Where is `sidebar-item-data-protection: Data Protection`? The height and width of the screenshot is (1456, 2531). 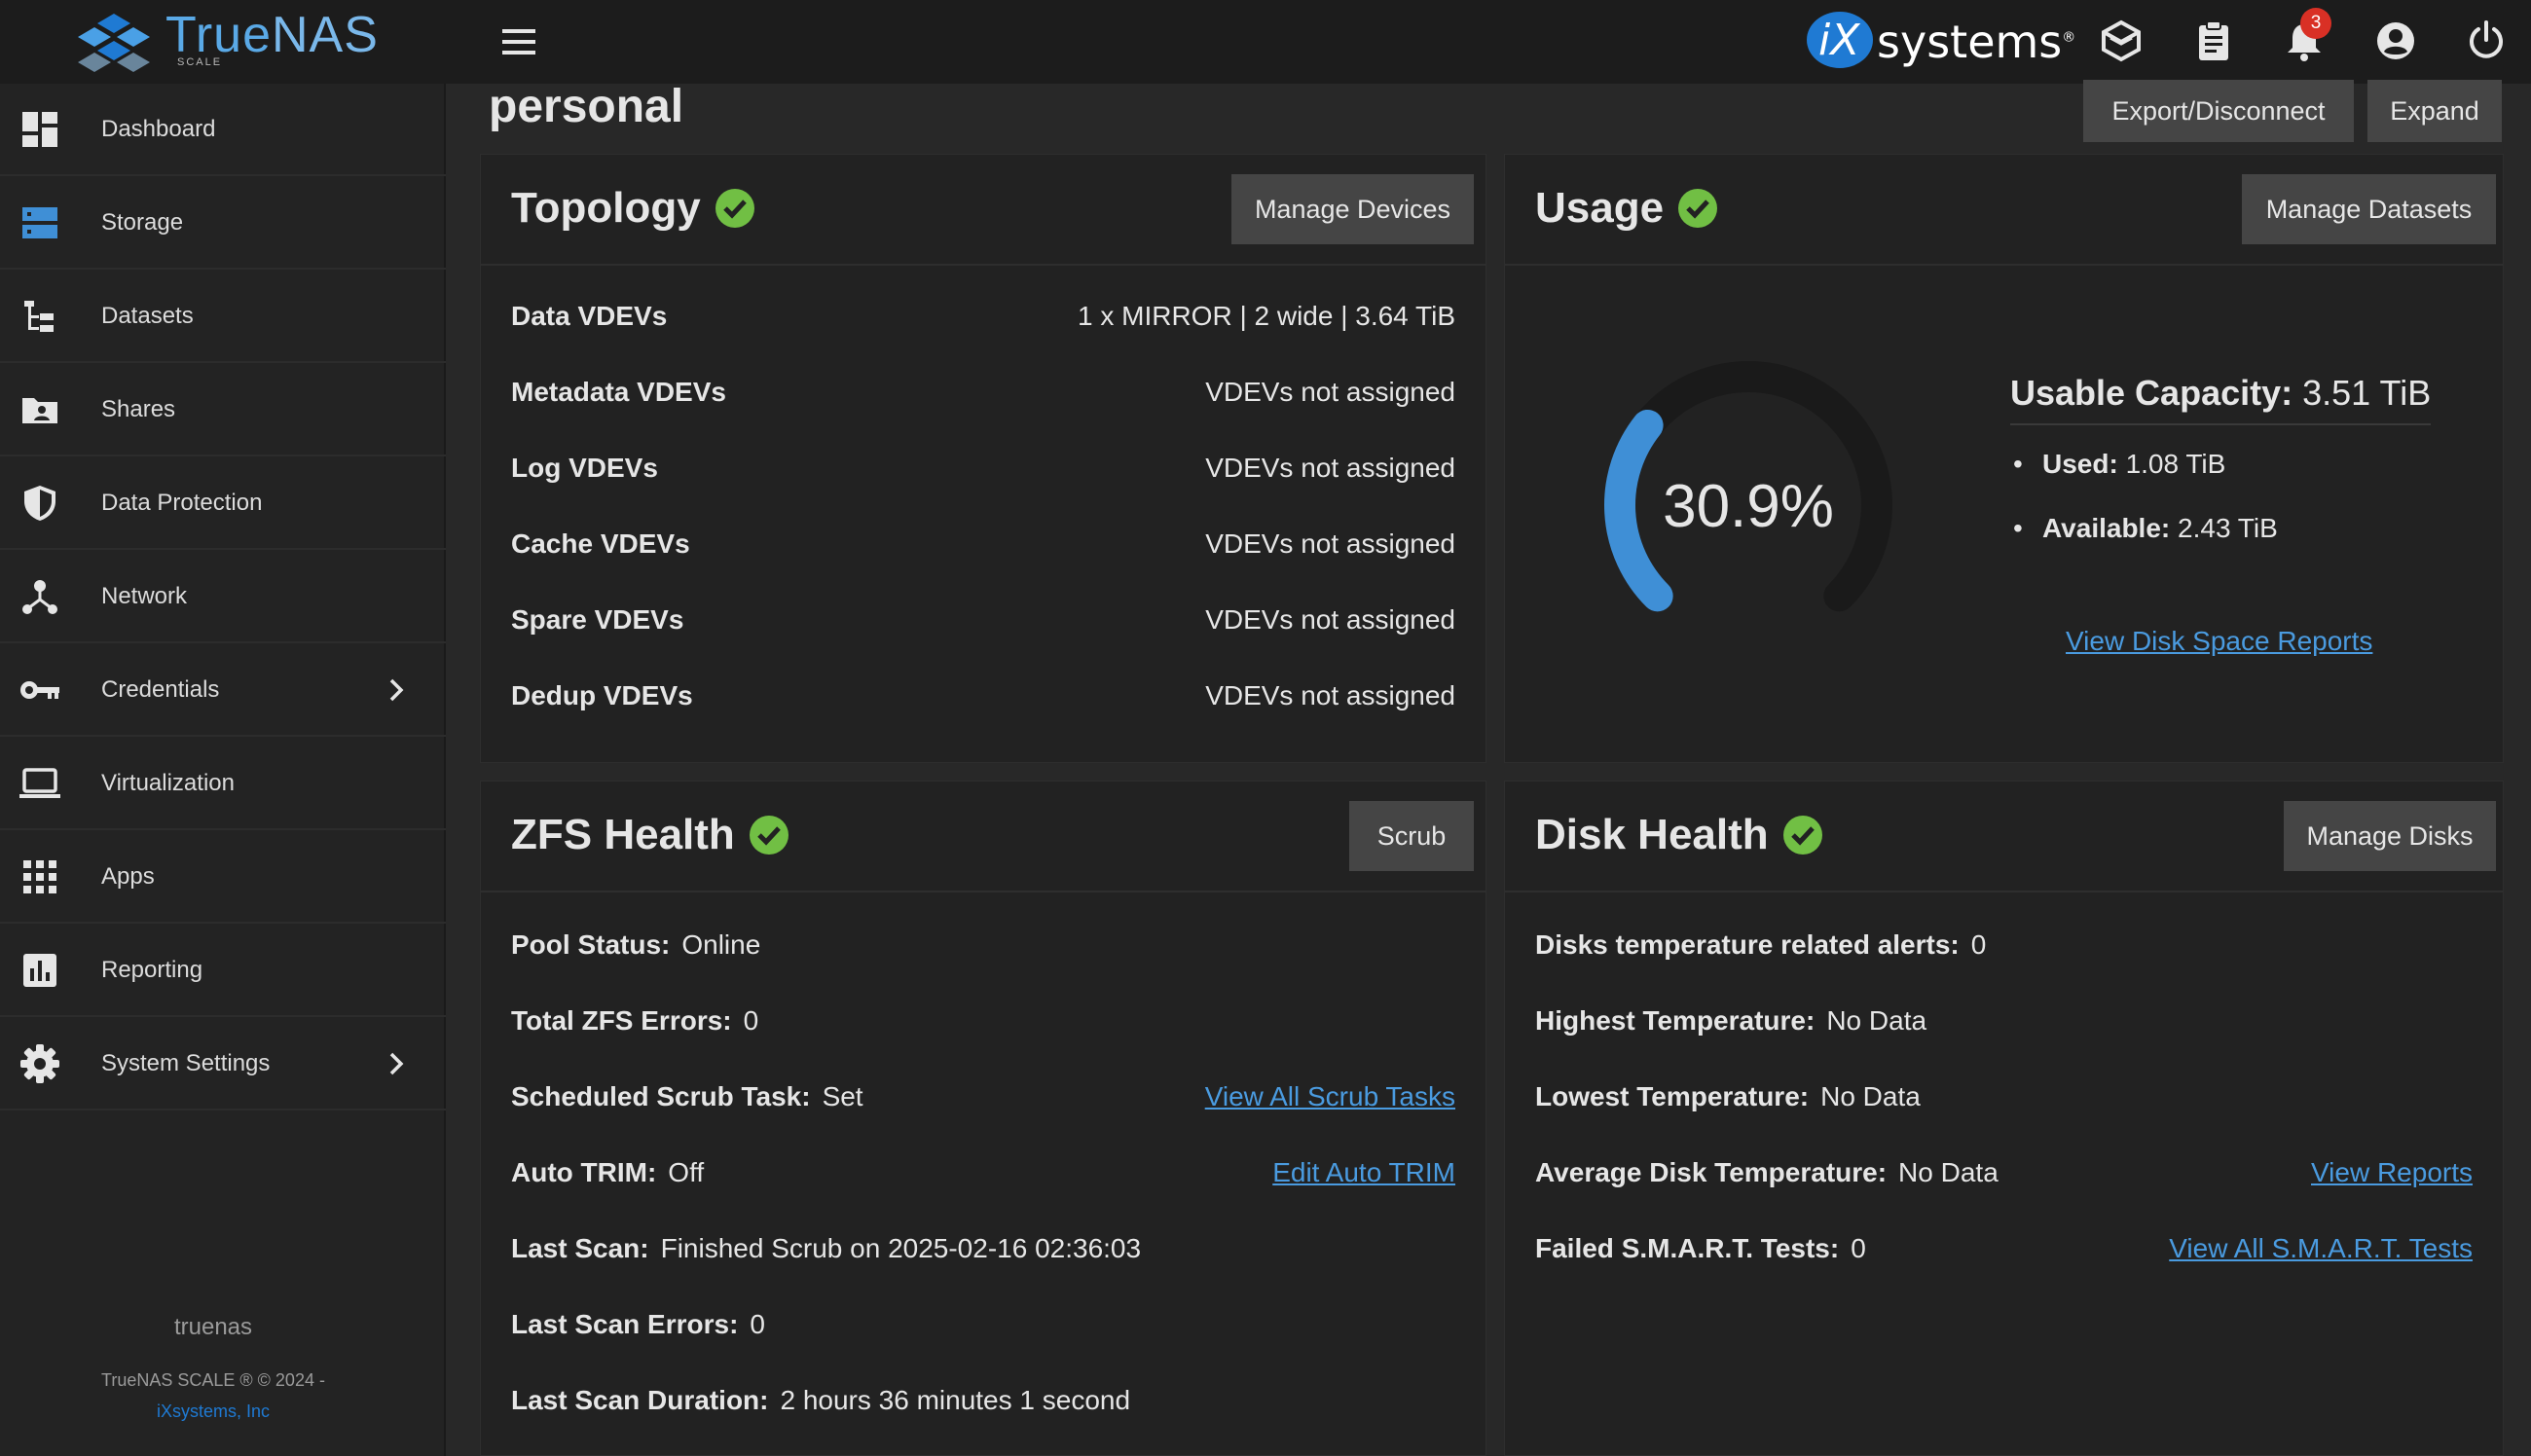 sidebar-item-data-protection: Data Protection is located at coordinates (223, 503).